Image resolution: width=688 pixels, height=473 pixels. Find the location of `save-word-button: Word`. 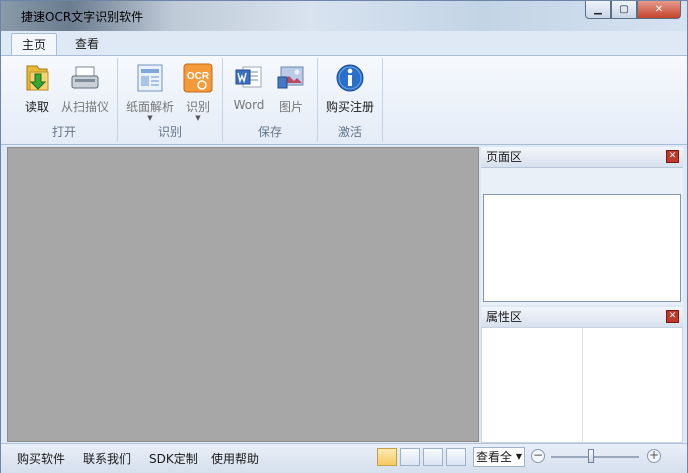

save-word-button: Word is located at coordinates (249, 87).